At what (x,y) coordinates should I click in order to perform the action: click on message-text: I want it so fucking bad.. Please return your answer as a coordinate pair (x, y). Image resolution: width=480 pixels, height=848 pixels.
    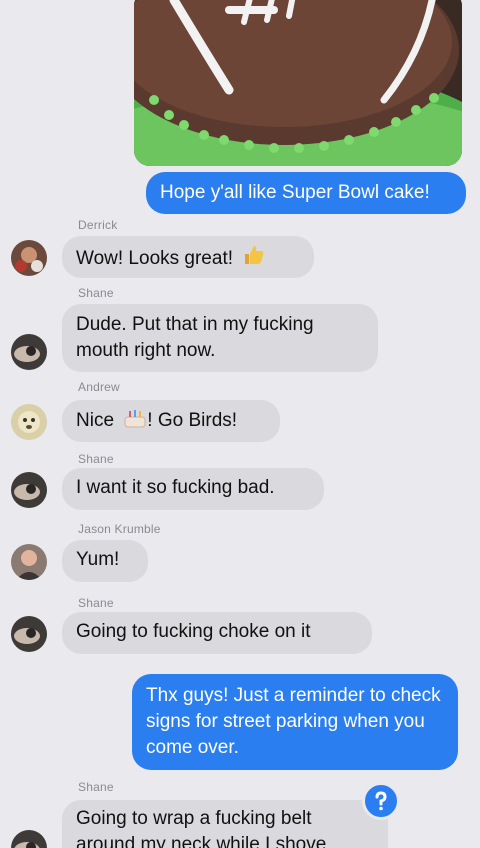
    Looking at the image, I should click on (175, 487).